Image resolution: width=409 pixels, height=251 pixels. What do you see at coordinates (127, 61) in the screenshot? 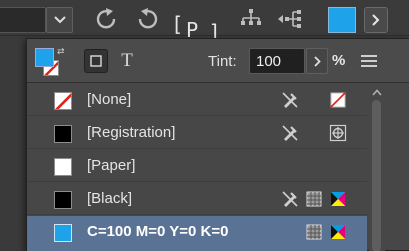
I see `formatting-affects-text-button: T` at bounding box center [127, 61].